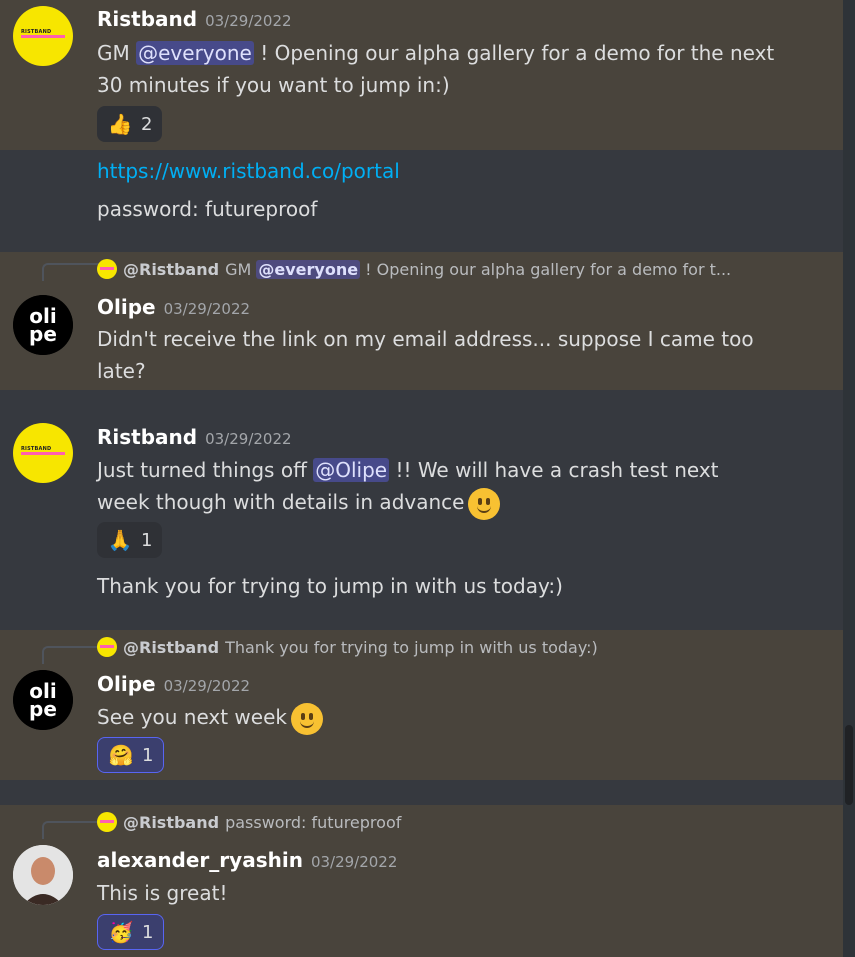  What do you see at coordinates (249, 822) in the screenshot?
I see `reply-preview: @Ristband password: futureproof` at bounding box center [249, 822].